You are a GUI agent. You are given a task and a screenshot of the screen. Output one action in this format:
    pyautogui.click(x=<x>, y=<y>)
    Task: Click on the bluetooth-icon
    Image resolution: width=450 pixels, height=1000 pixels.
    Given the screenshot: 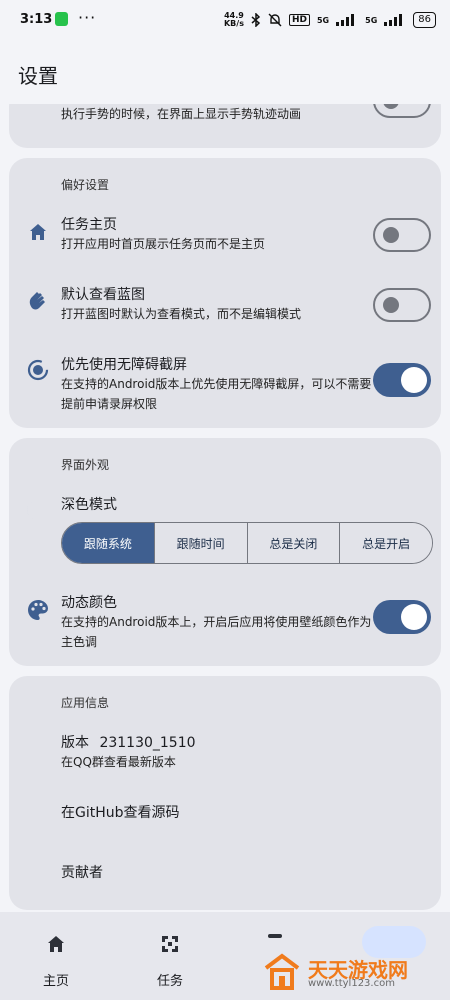 What is the action you would take?
    pyautogui.click(x=256, y=20)
    